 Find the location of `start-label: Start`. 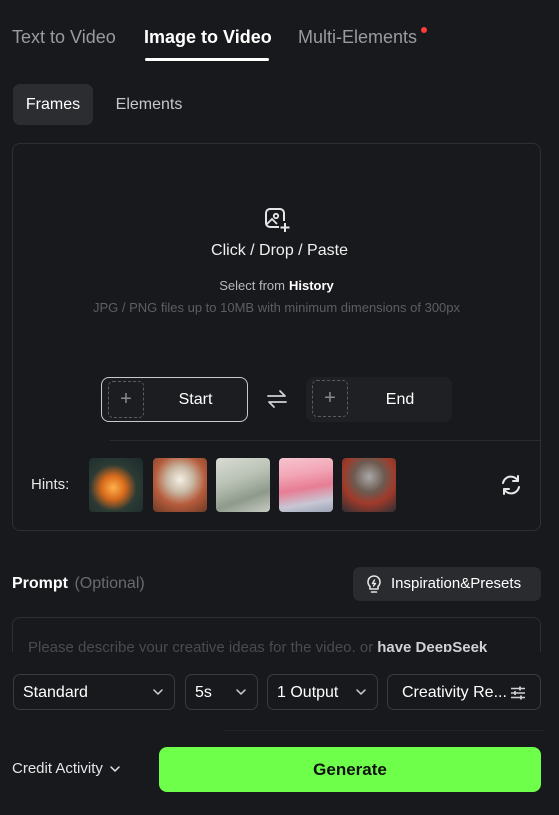

start-label: Start is located at coordinates (195, 399).